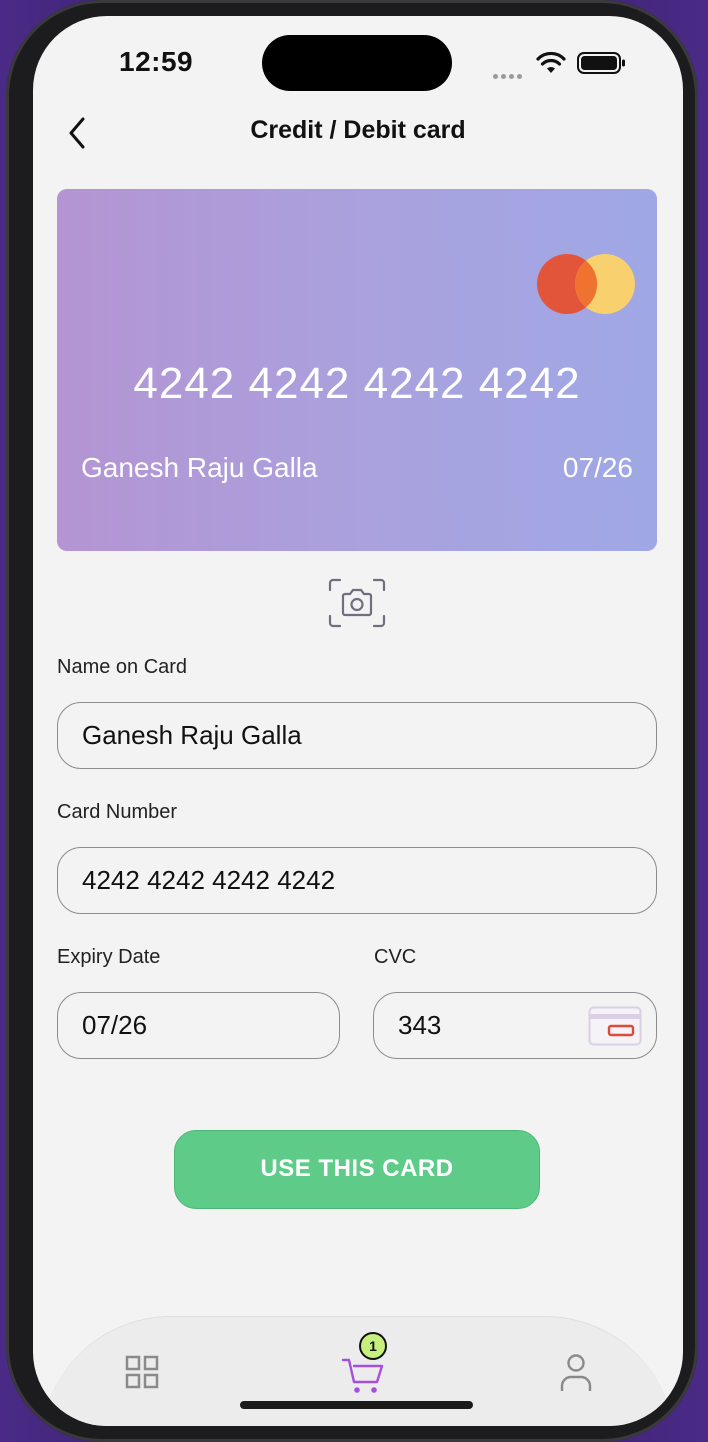 This screenshot has width=708, height=1442. I want to click on user-icon, so click(576, 1373).